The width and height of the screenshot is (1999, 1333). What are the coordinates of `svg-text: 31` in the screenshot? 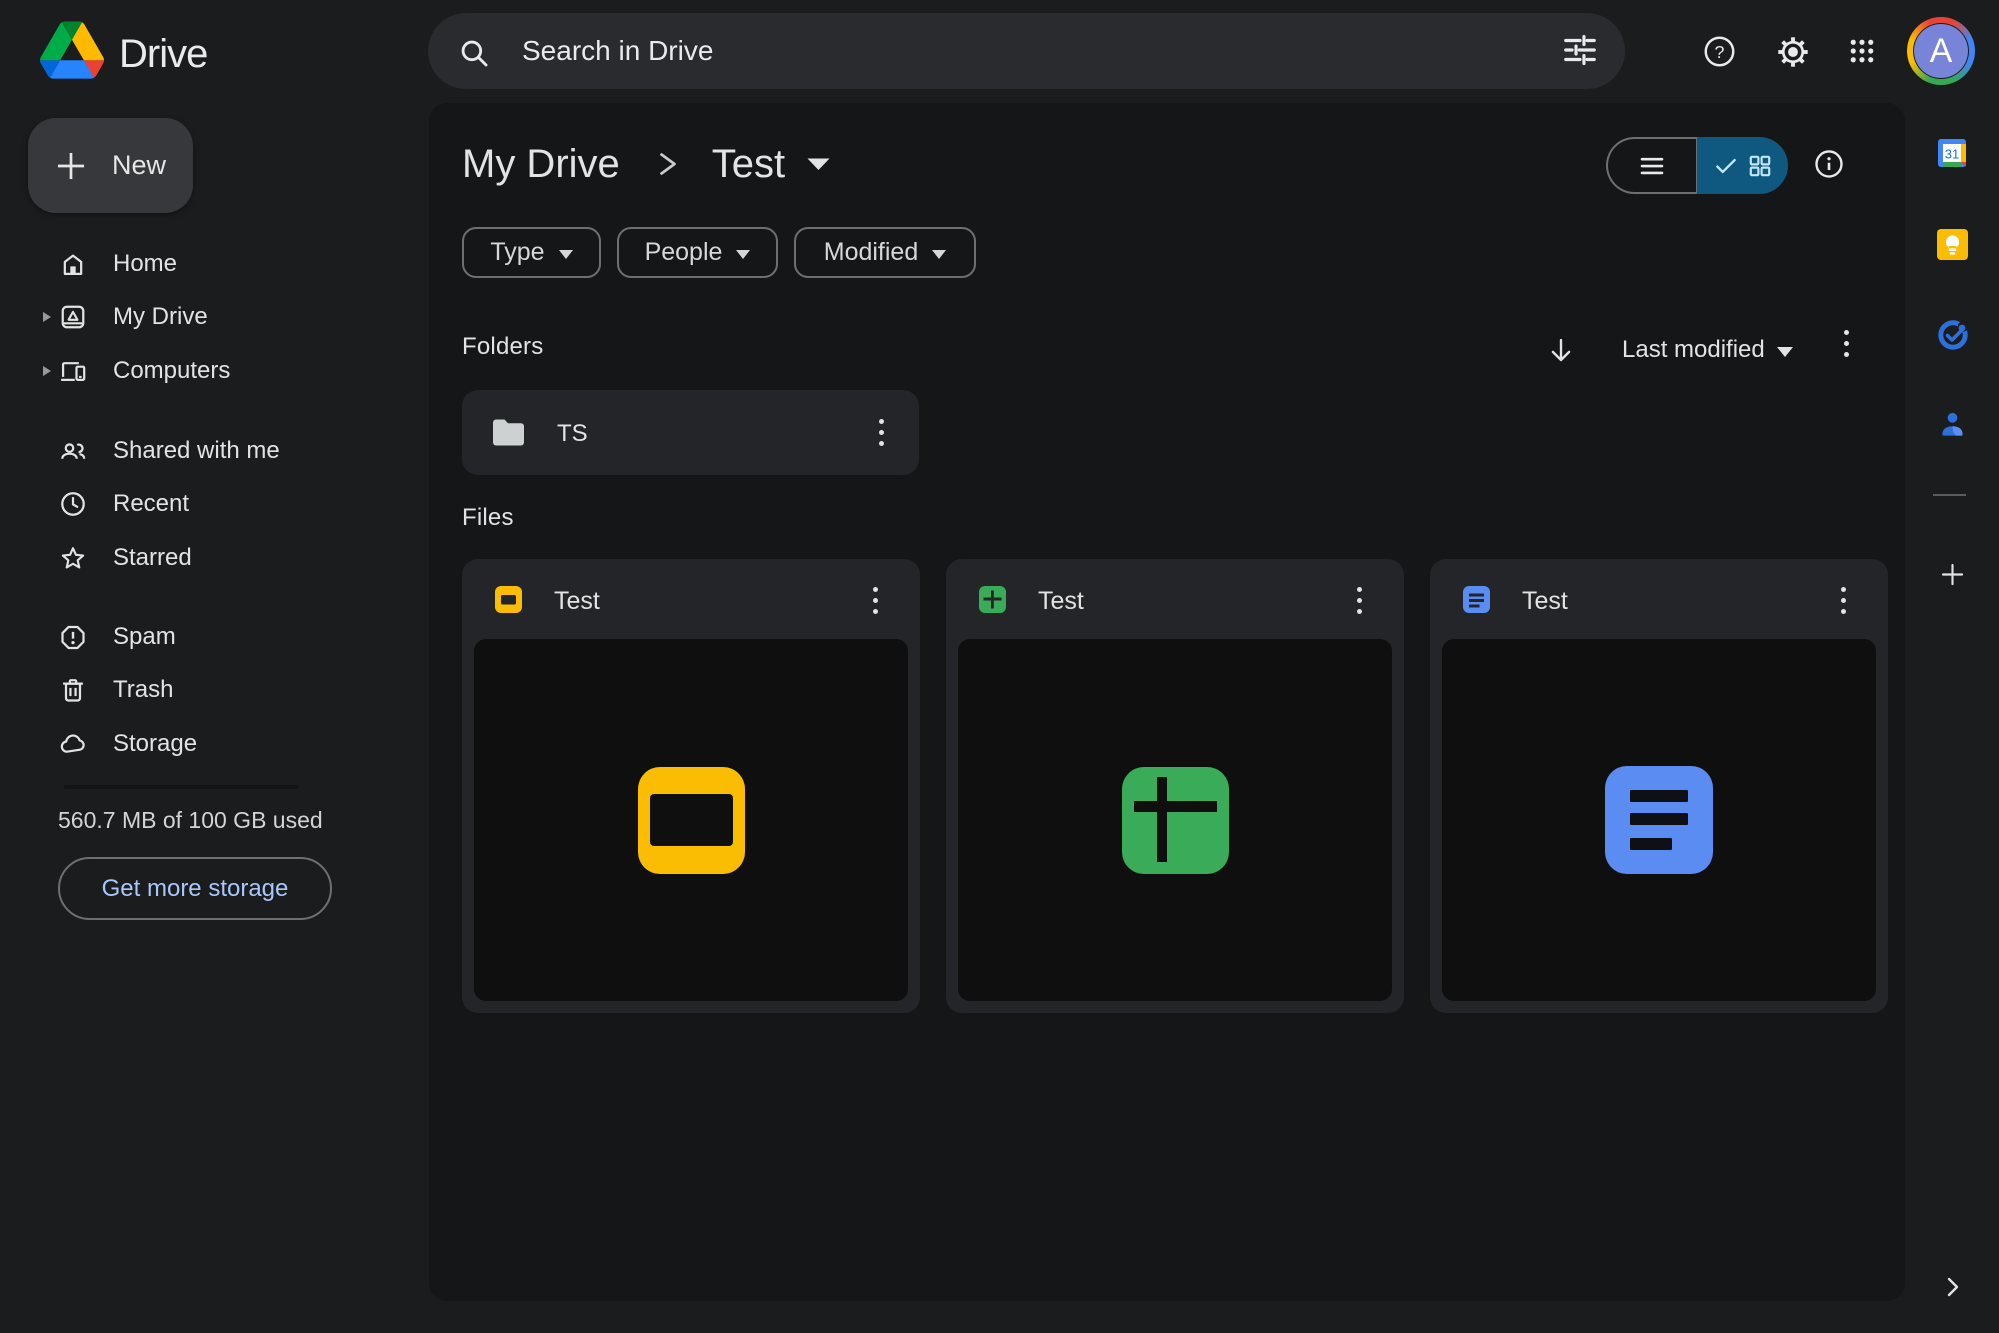 It's located at (1952, 154).